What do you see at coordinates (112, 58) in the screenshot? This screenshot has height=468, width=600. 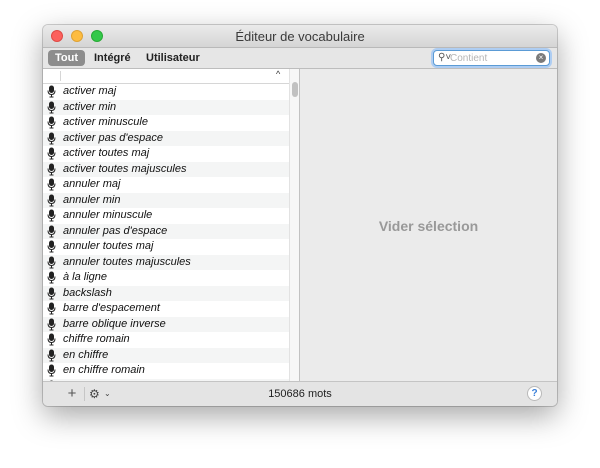 I see `scope-integre: Intégré` at bounding box center [112, 58].